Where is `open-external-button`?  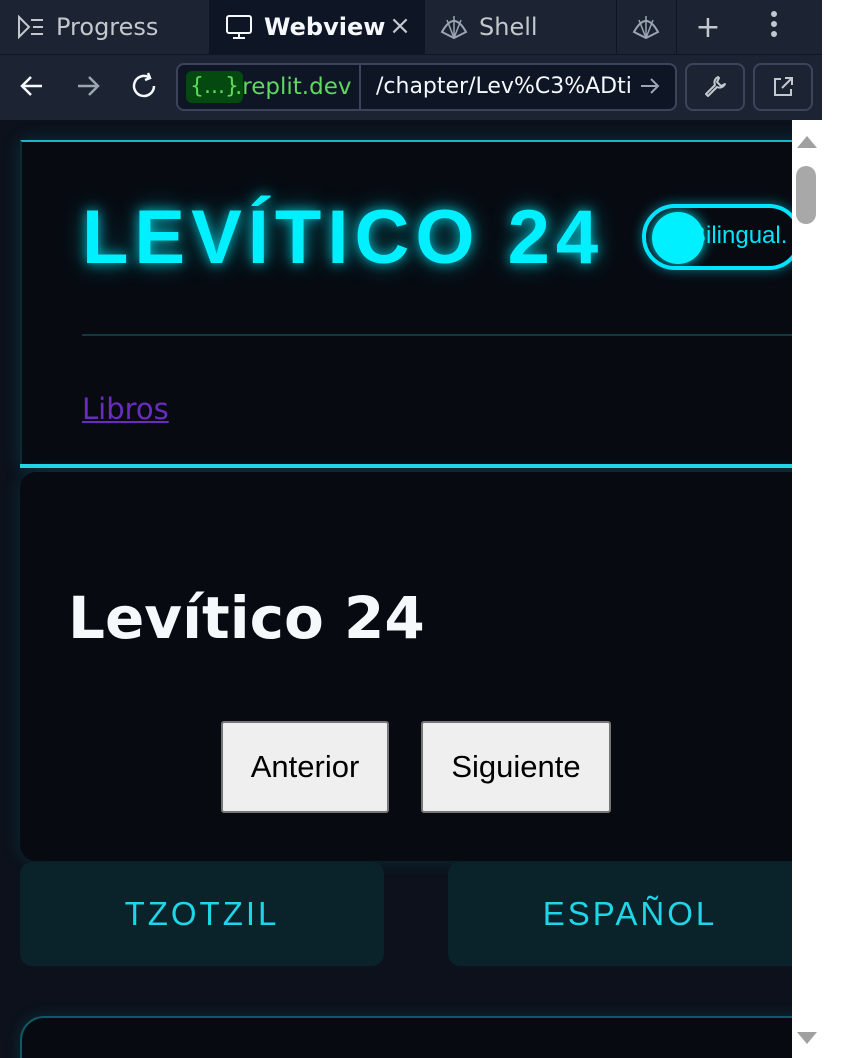
open-external-button is located at coordinates (783, 87).